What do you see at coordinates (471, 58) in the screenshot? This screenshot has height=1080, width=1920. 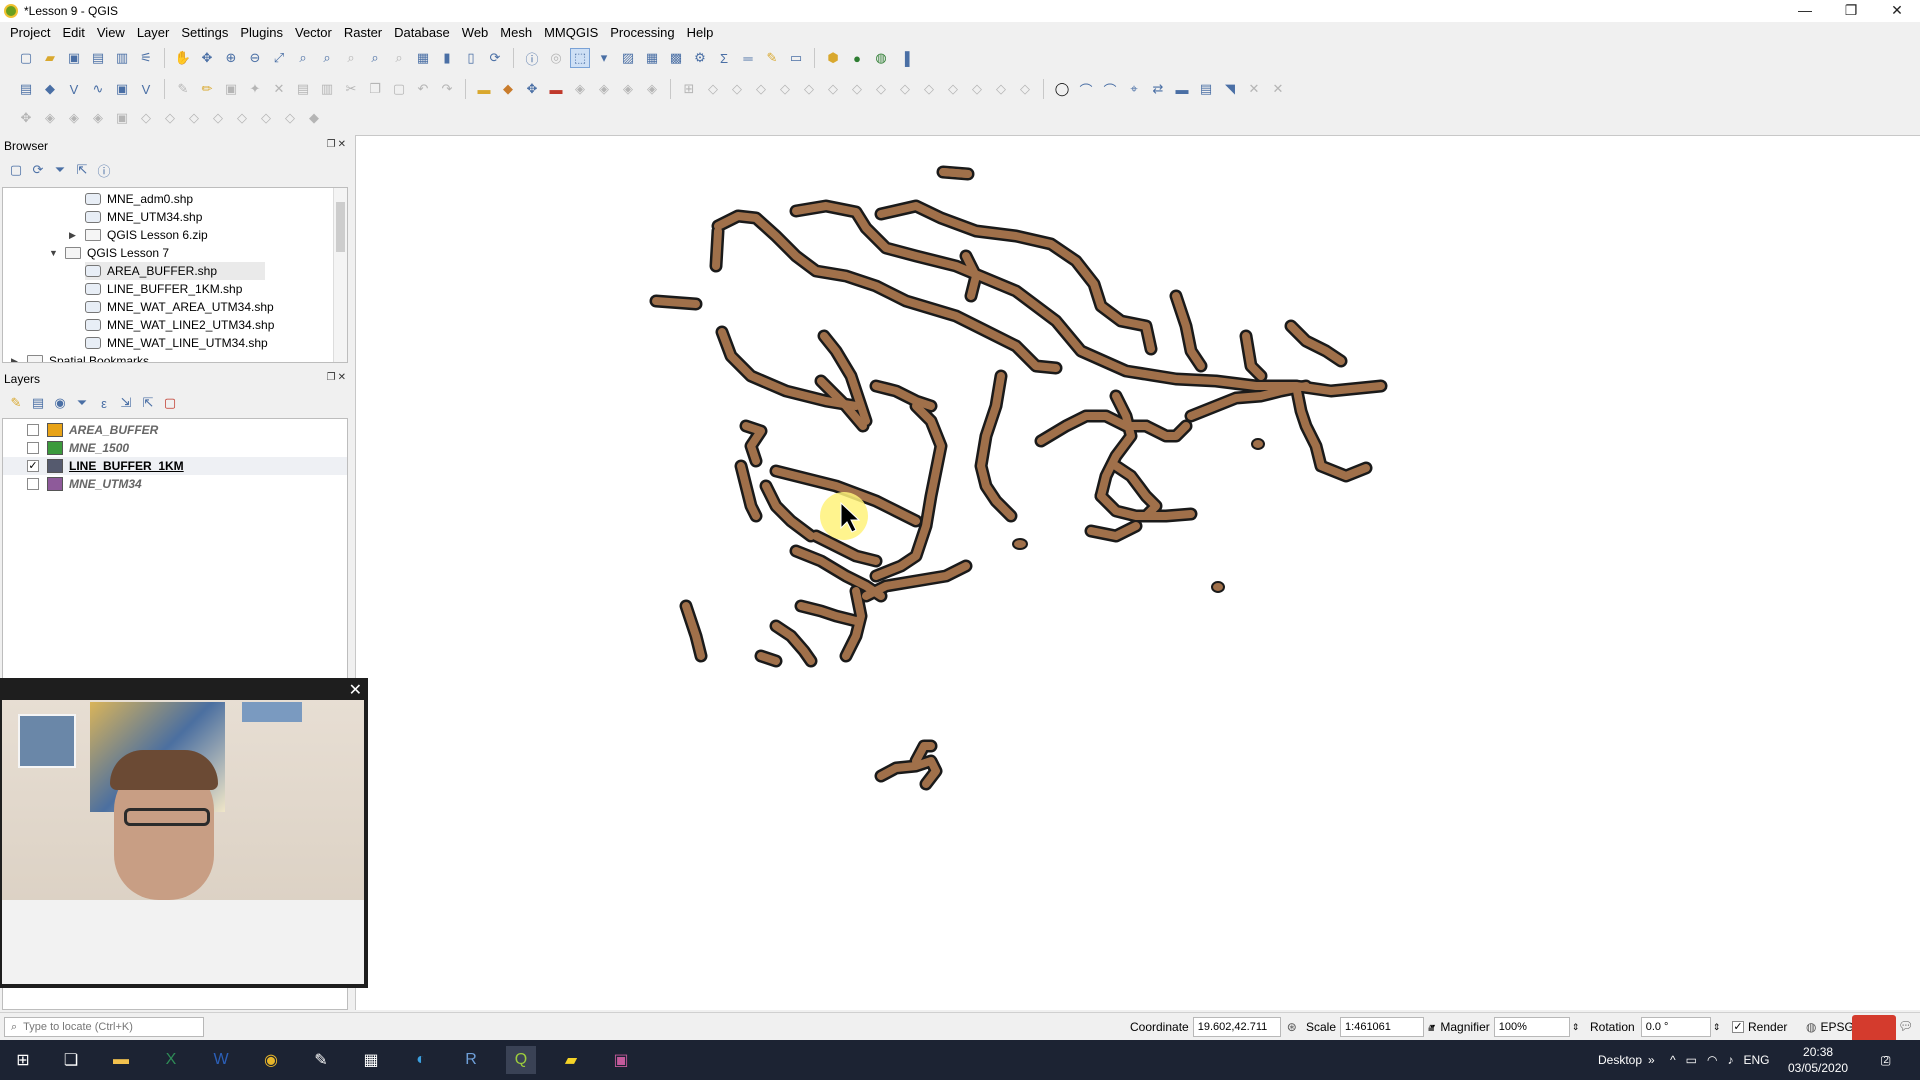 I see `show-bookmarks-icon: ▯` at bounding box center [471, 58].